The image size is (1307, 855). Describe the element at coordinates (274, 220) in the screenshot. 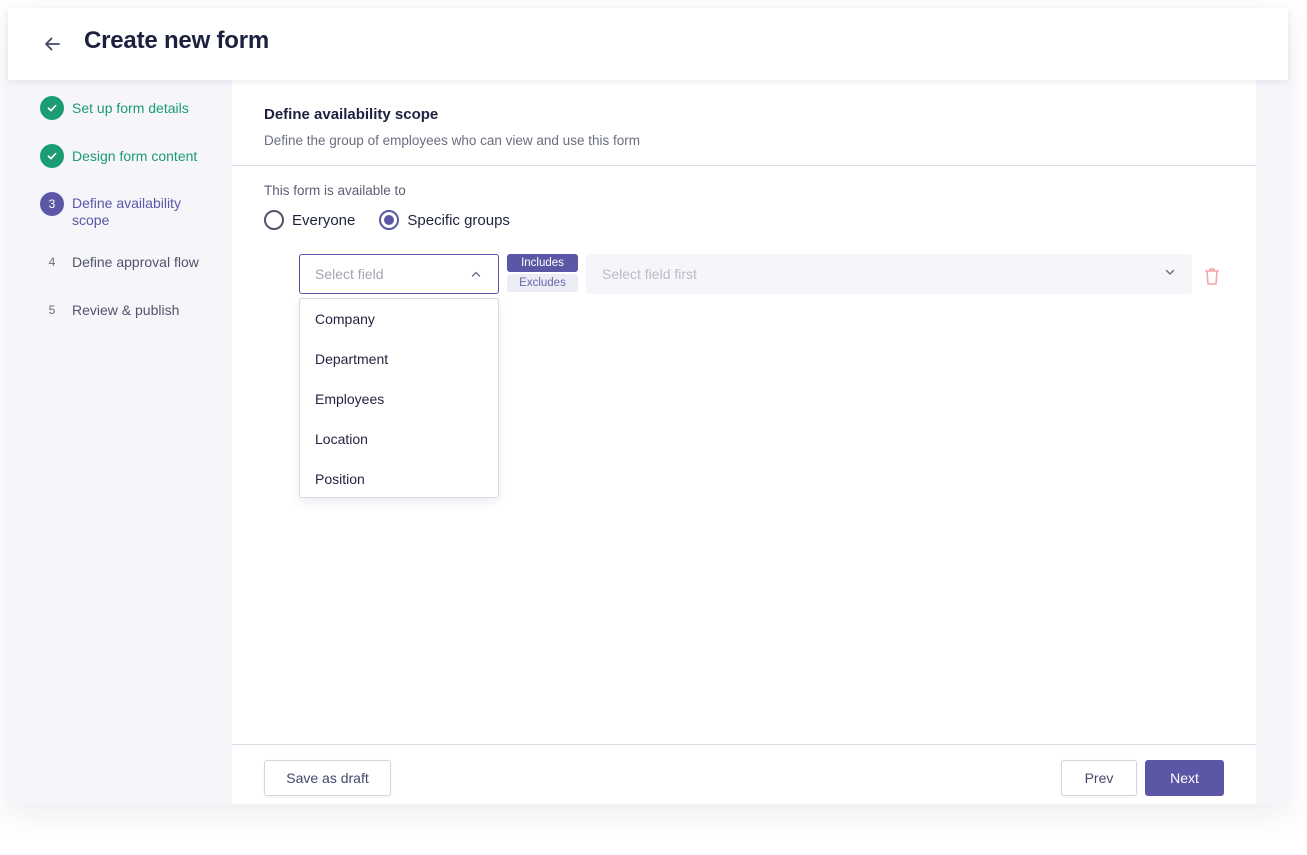

I see `radio-unchecked-icon` at that location.